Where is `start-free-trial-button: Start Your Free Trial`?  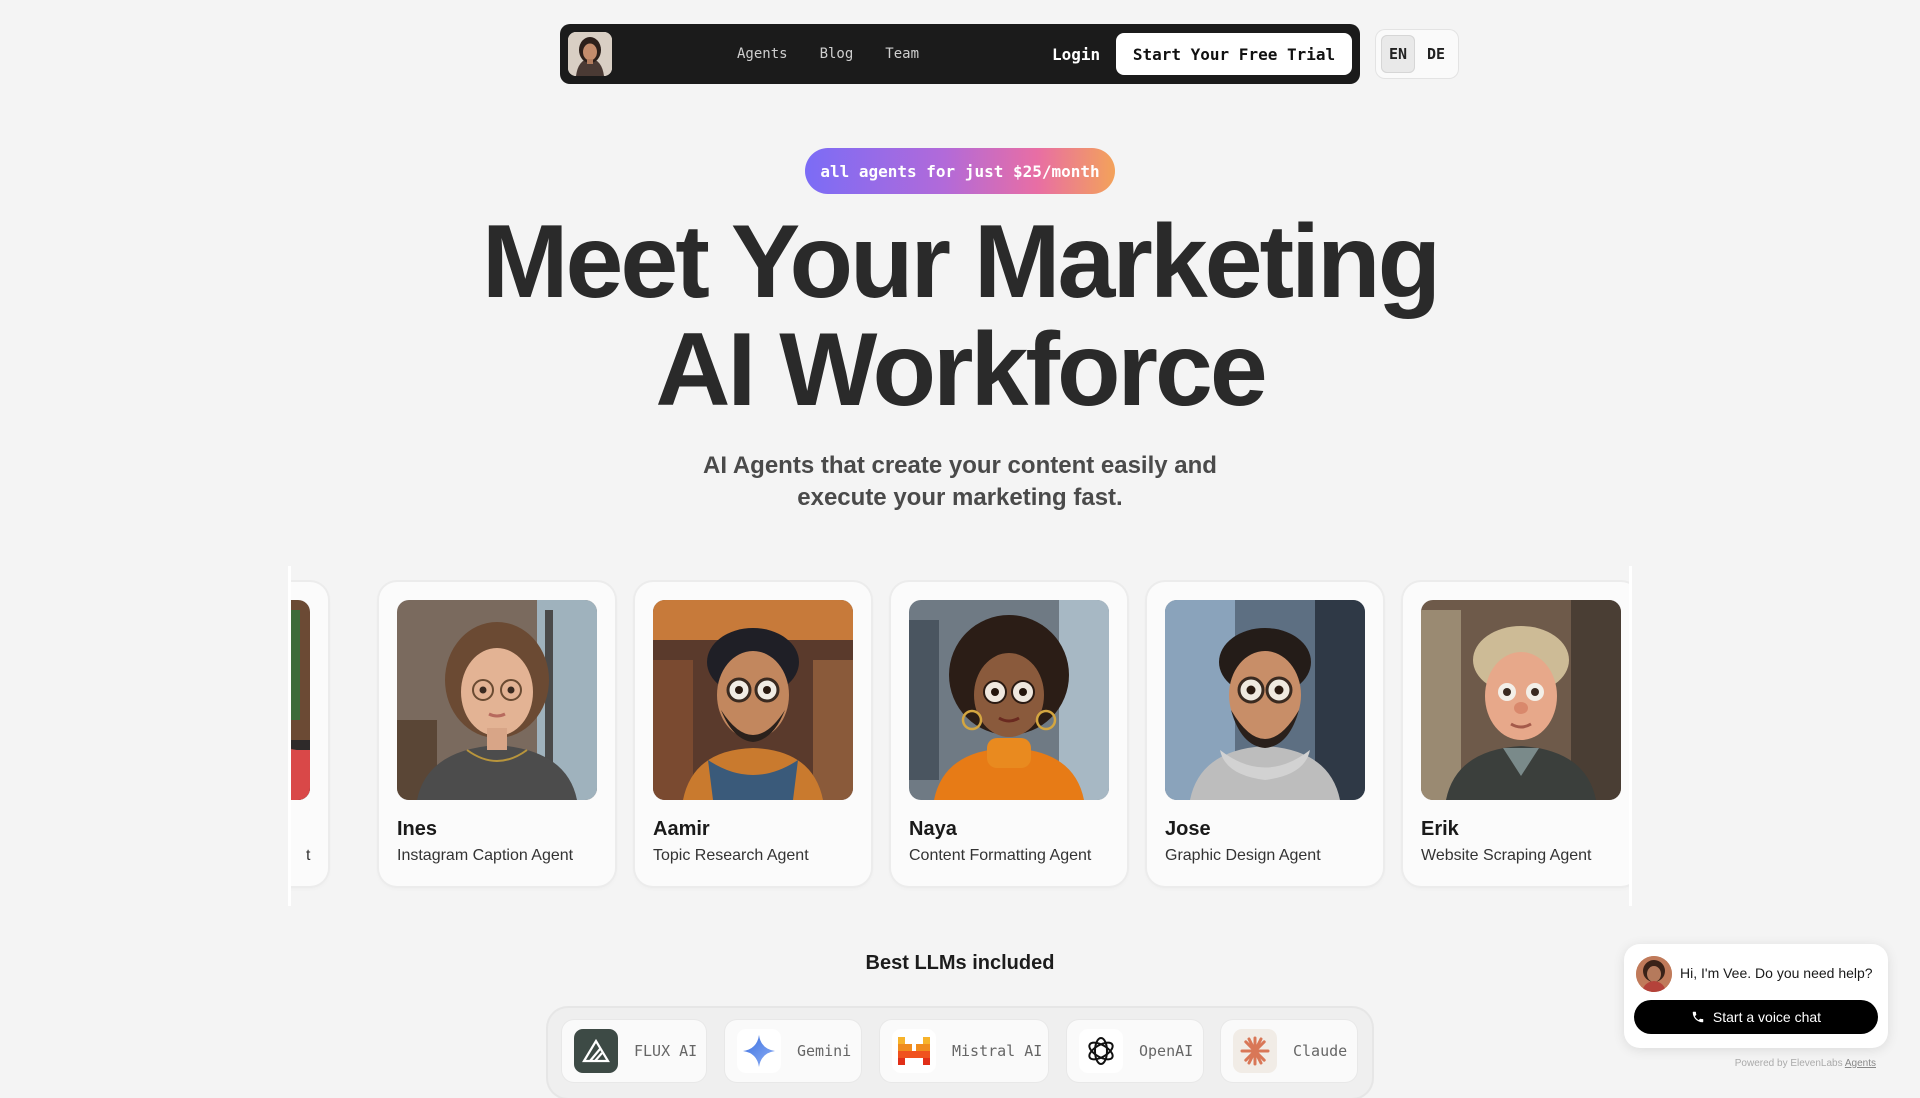 start-free-trial-button: Start Your Free Trial is located at coordinates (1234, 54).